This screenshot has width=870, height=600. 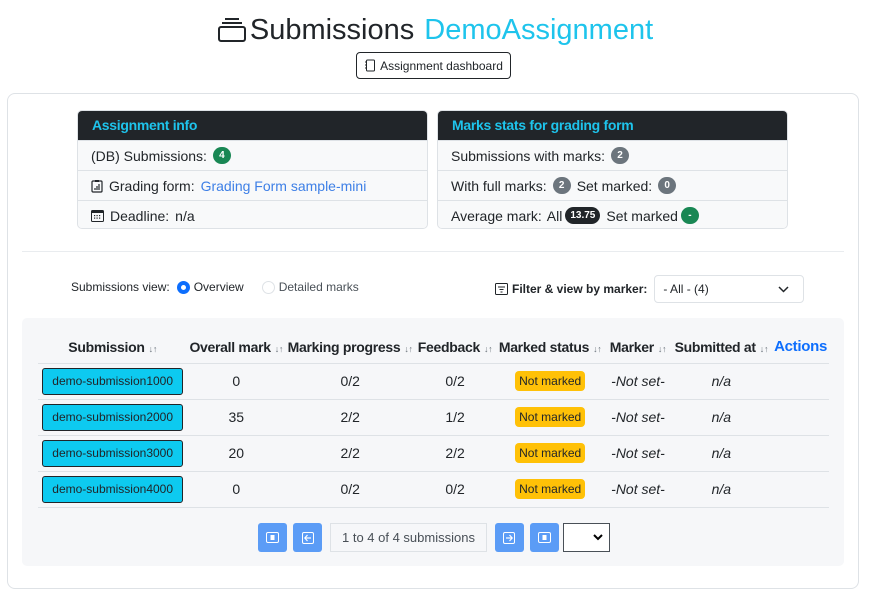 What do you see at coordinates (650, 289) in the screenshot?
I see `marker-filter: Filter & view by marker: - All - (4)` at bounding box center [650, 289].